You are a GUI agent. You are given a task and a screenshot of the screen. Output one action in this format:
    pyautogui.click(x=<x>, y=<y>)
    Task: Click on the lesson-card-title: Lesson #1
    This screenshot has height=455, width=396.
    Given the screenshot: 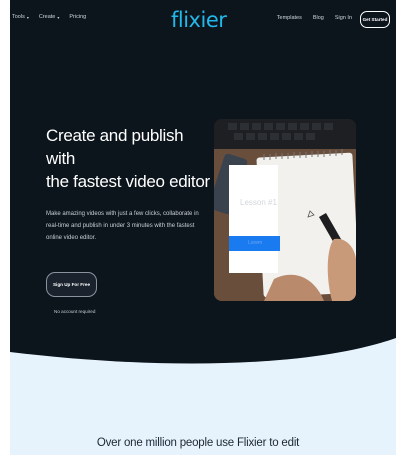 What is the action you would take?
    pyautogui.click(x=258, y=202)
    